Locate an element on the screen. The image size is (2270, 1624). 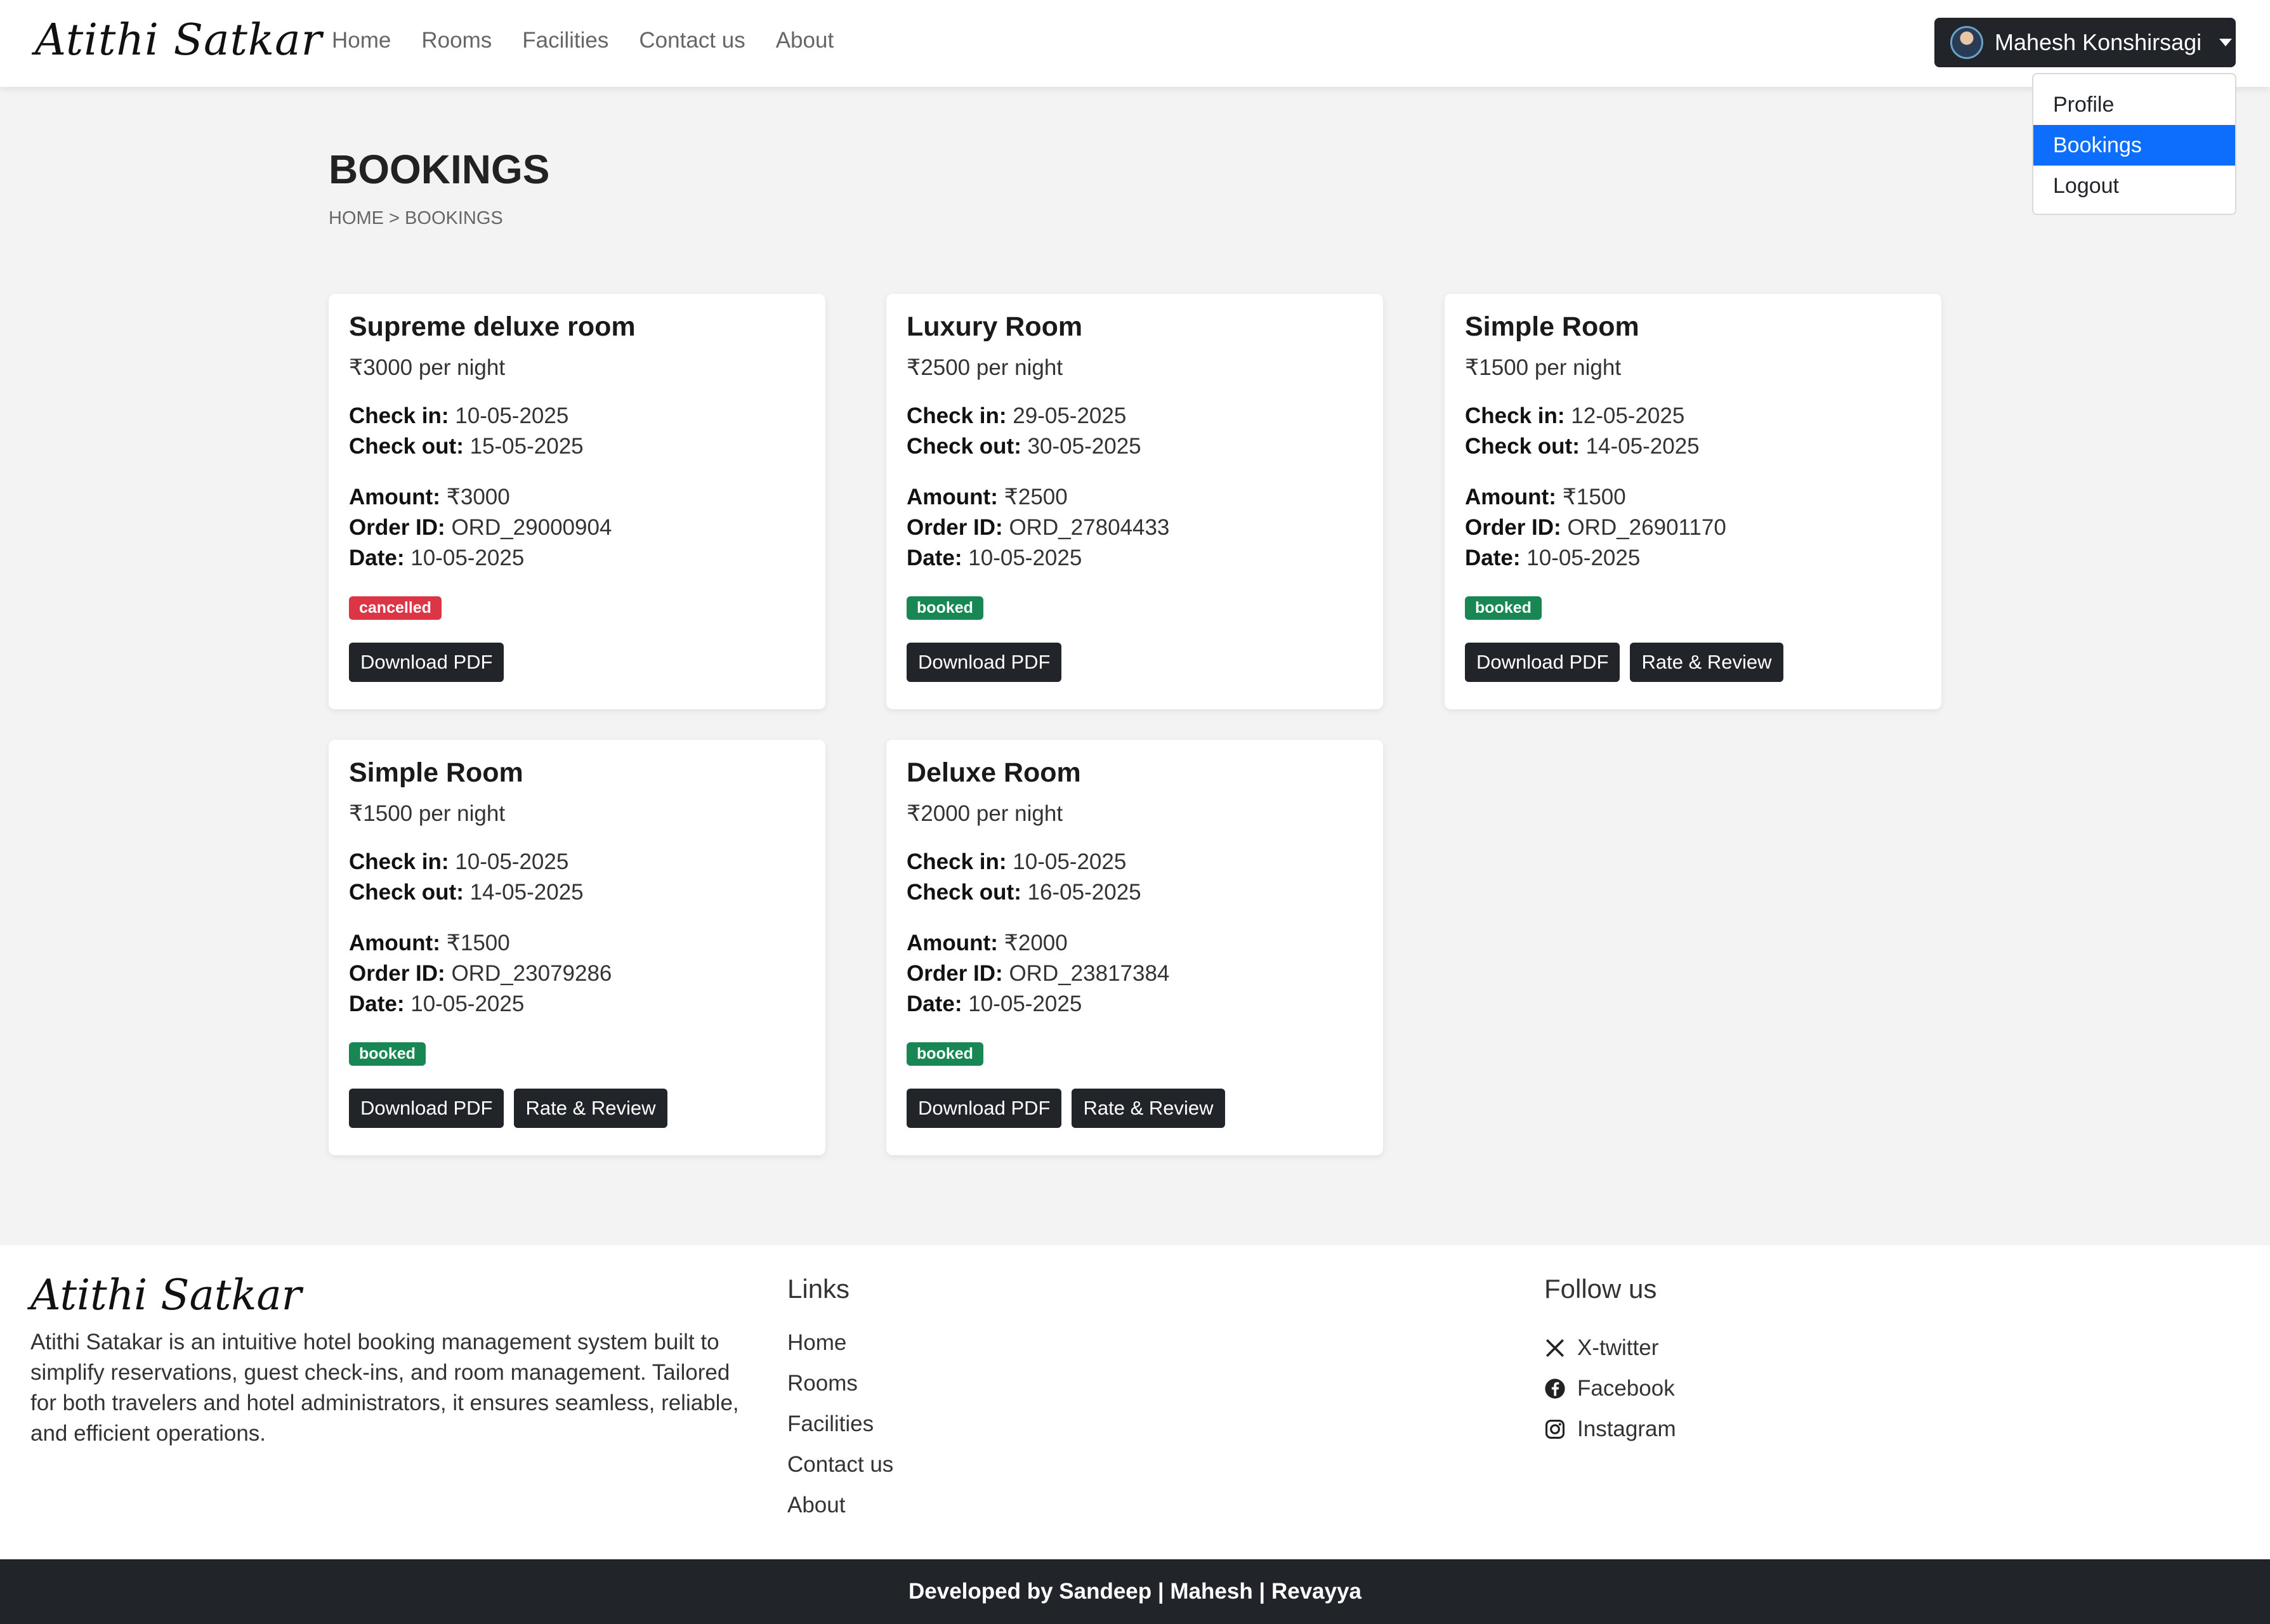
social-links: X-twitter Facebook Instagram is located at coordinates (1610, 1389).